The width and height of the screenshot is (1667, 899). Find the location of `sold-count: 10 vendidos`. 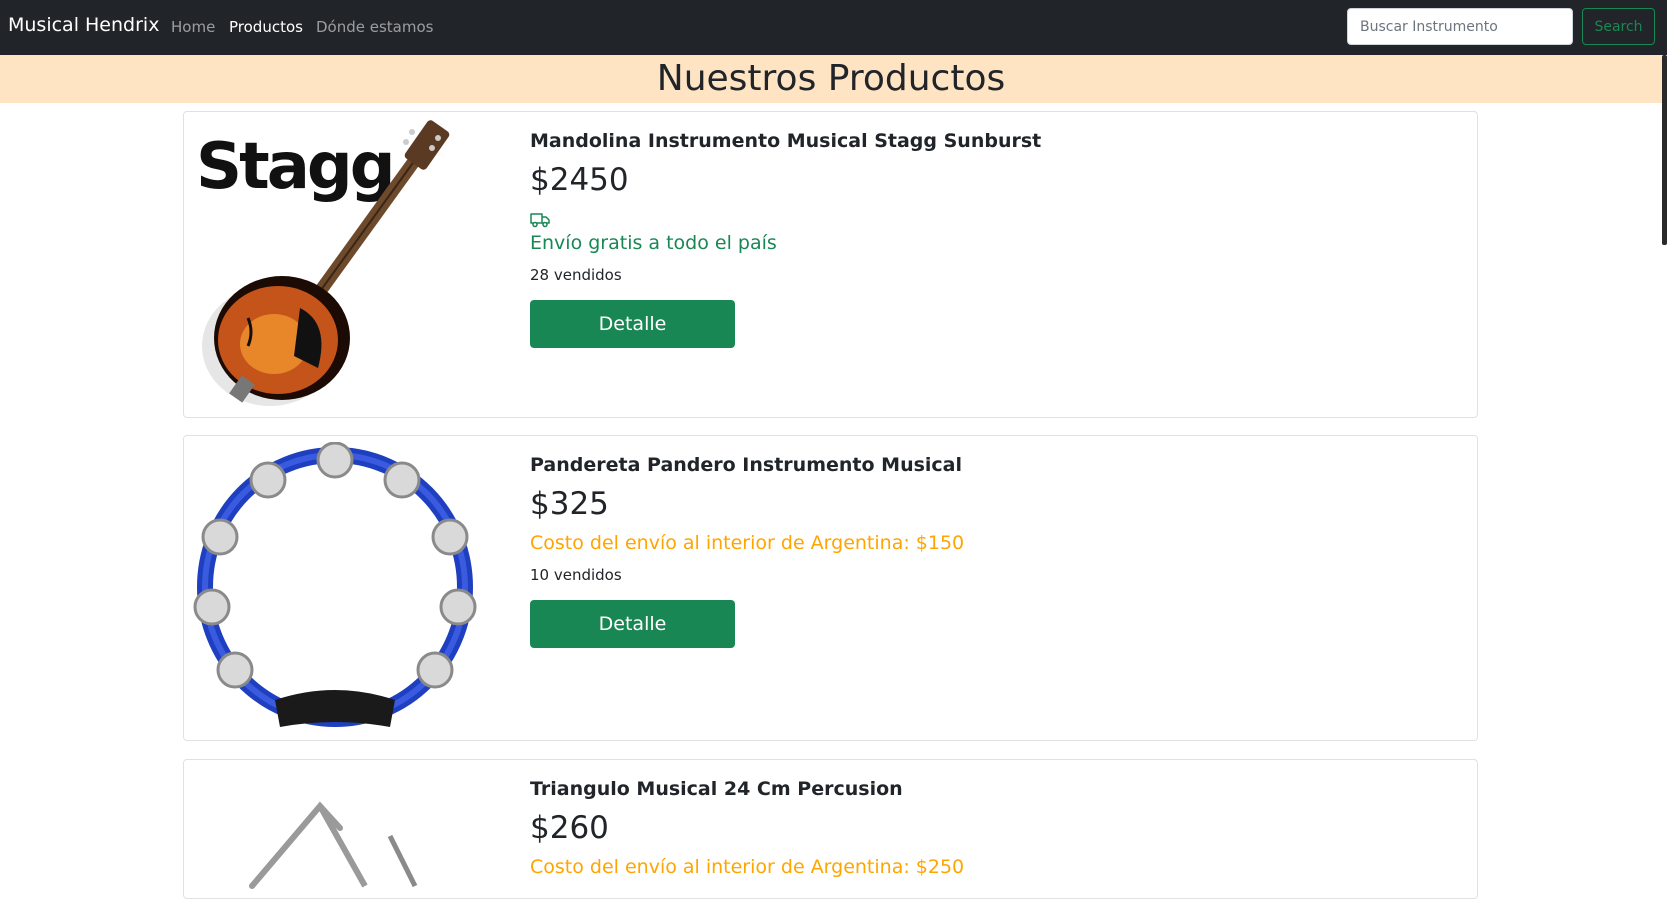

sold-count: 10 vendidos is located at coordinates (576, 575).